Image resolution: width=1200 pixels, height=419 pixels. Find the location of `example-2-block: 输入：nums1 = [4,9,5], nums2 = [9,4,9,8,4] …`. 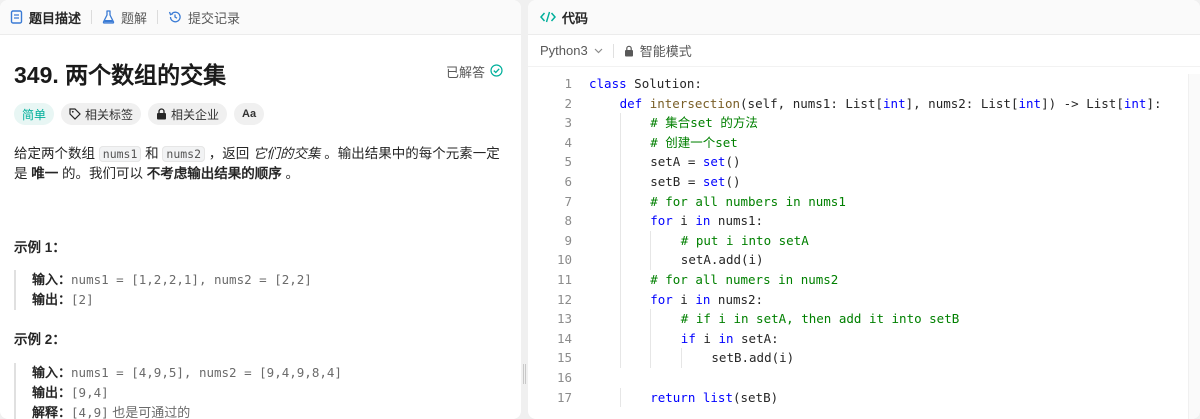

example-2-block: 输入：nums1 = [4,9,5], nums2 = [9,4,9,8,4] … is located at coordinates (178, 391).